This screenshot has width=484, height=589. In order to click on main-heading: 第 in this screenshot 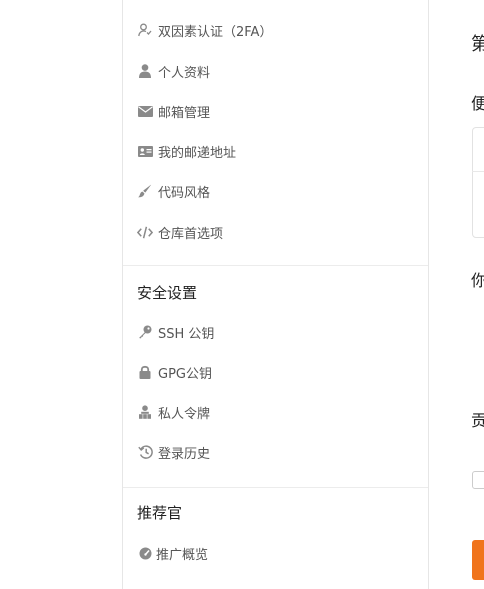, I will do `click(477, 44)`.